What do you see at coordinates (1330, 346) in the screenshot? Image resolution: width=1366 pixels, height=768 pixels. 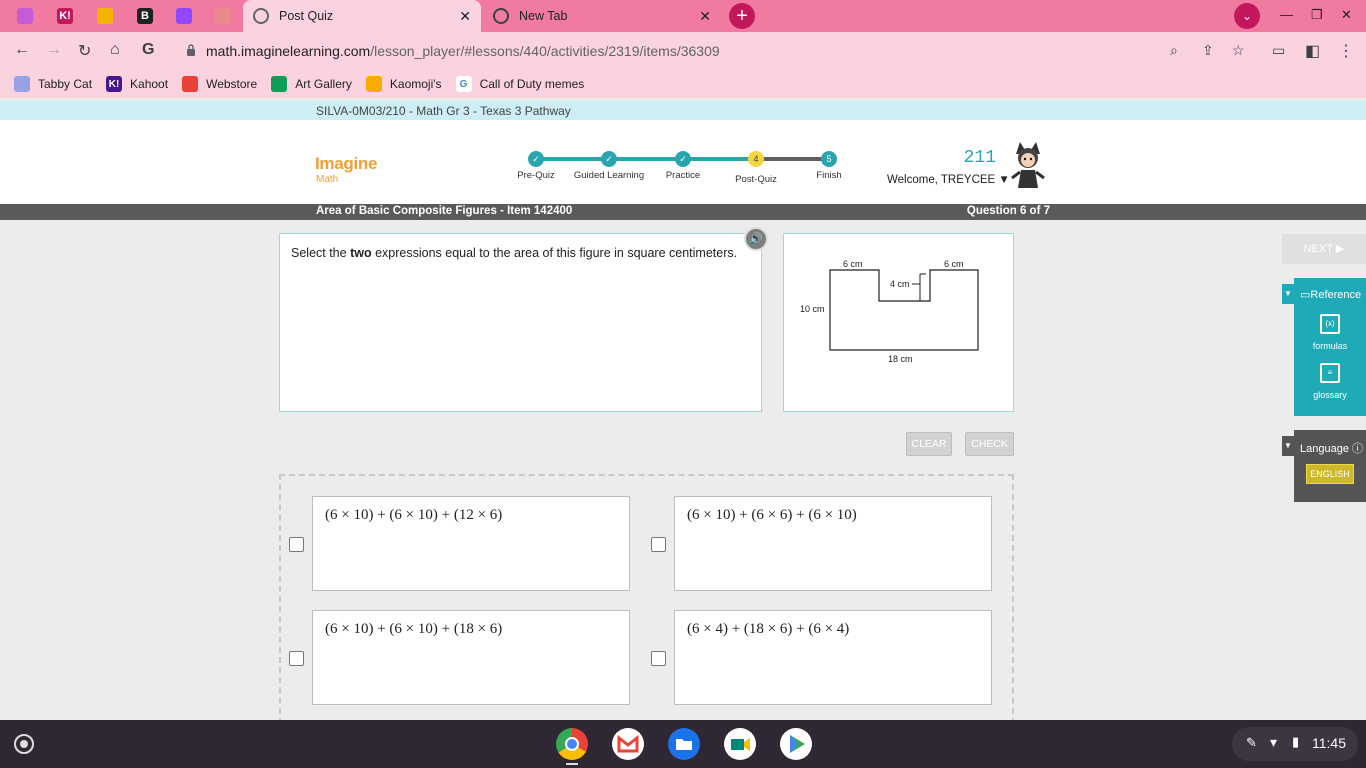 I see `formulas-link: formulas` at bounding box center [1330, 346].